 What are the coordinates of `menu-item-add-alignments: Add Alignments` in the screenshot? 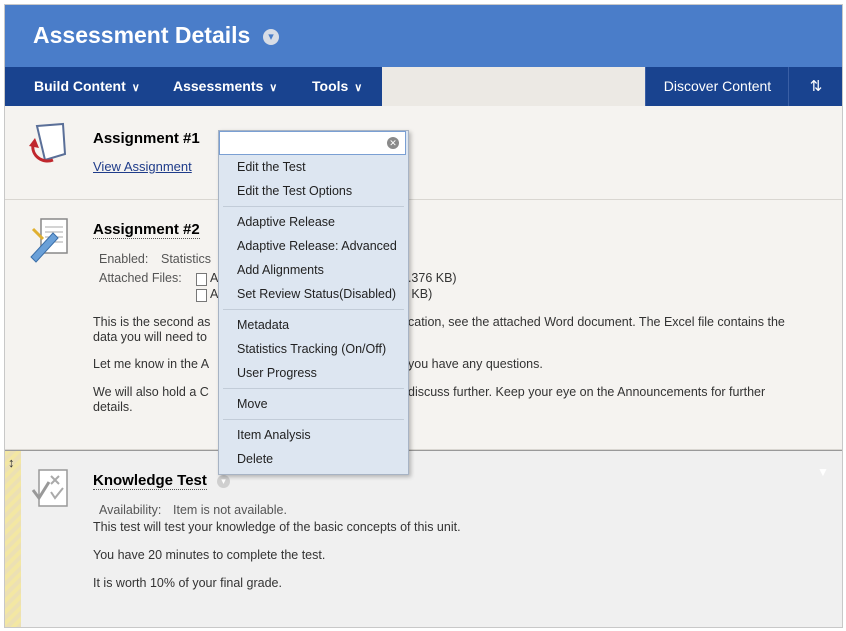 It's located at (280, 270).